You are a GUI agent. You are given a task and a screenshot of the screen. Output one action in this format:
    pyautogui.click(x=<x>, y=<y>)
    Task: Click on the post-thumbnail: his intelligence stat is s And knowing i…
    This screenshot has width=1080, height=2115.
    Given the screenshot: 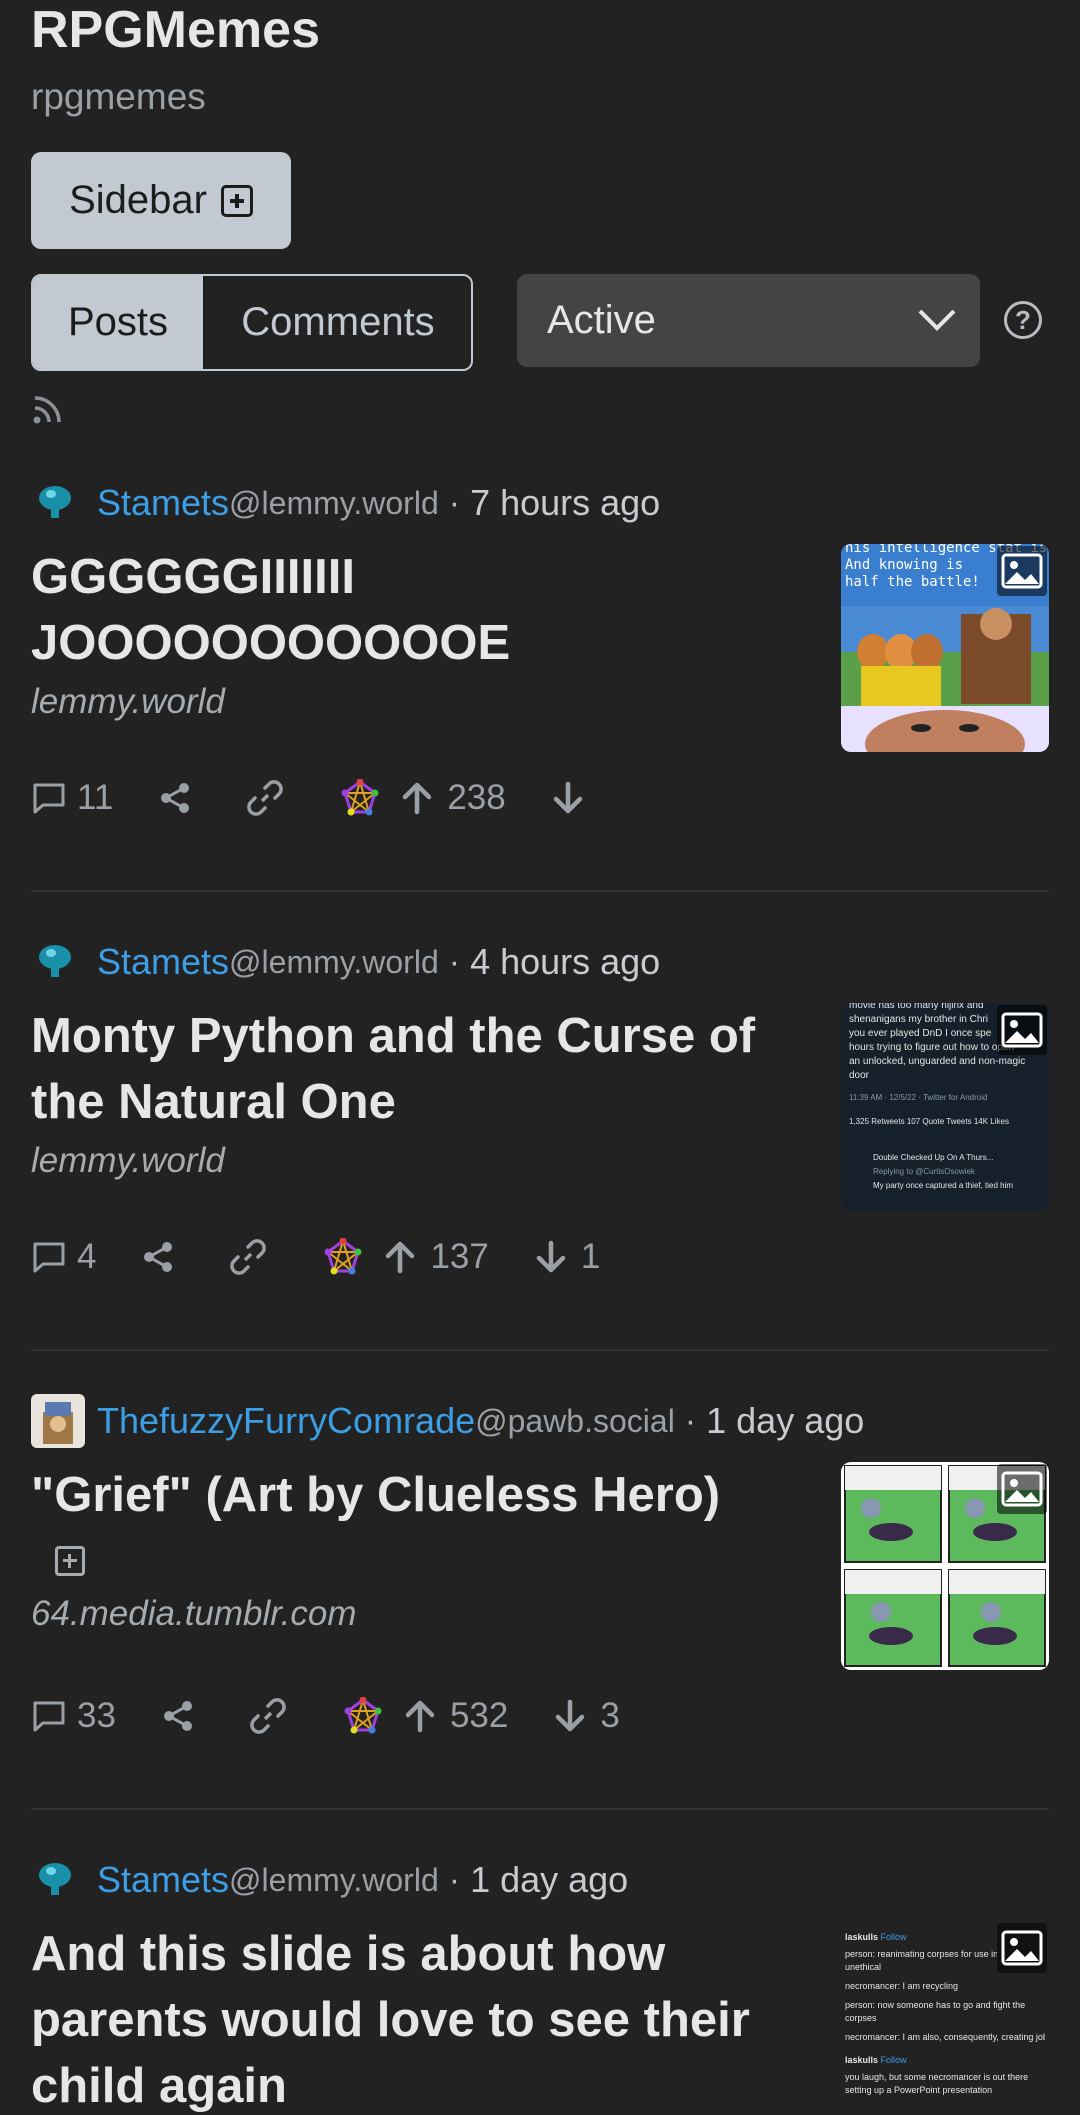 What is the action you would take?
    pyautogui.click(x=945, y=648)
    